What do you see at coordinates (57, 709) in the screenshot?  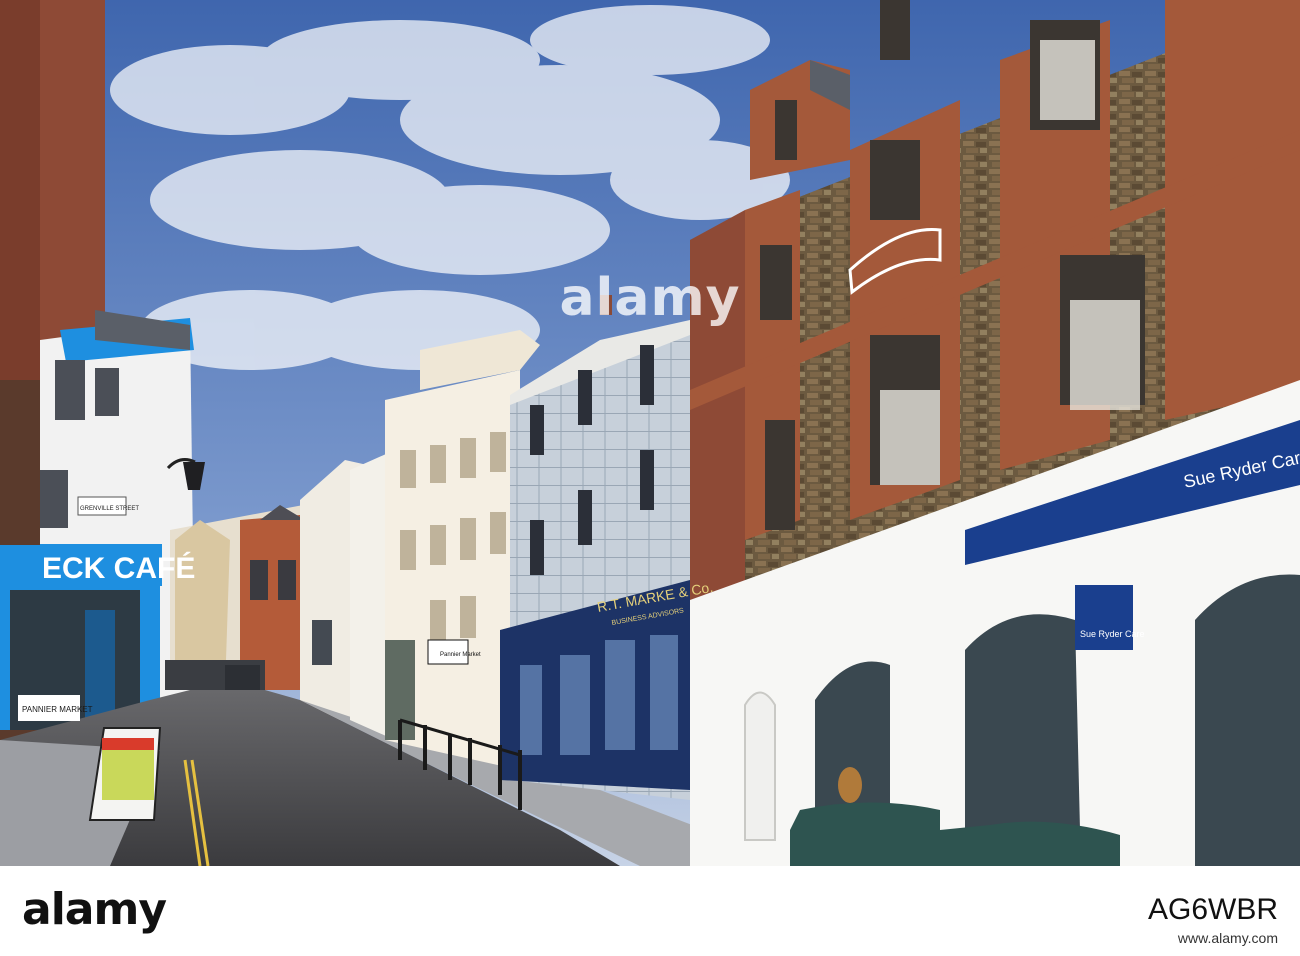 I see `pannier-market-sign: PANNIER MARKET` at bounding box center [57, 709].